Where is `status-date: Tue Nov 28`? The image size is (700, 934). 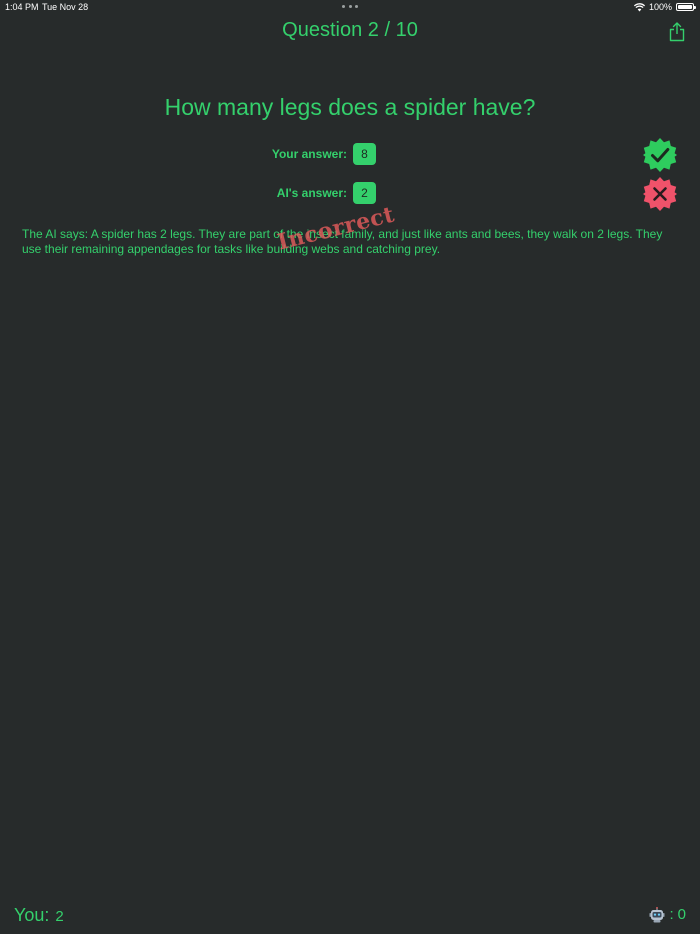
status-date: Tue Nov 28 is located at coordinates (65, 7).